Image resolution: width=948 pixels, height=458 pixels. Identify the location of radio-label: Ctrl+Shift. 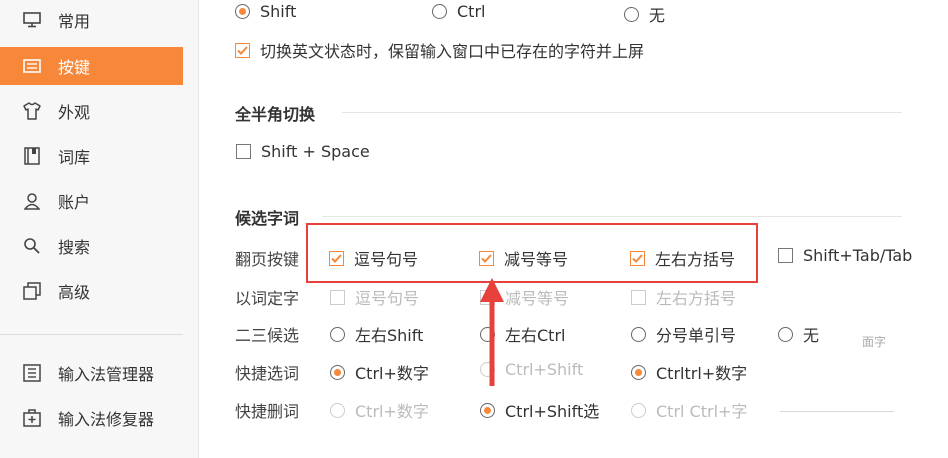
(544, 369).